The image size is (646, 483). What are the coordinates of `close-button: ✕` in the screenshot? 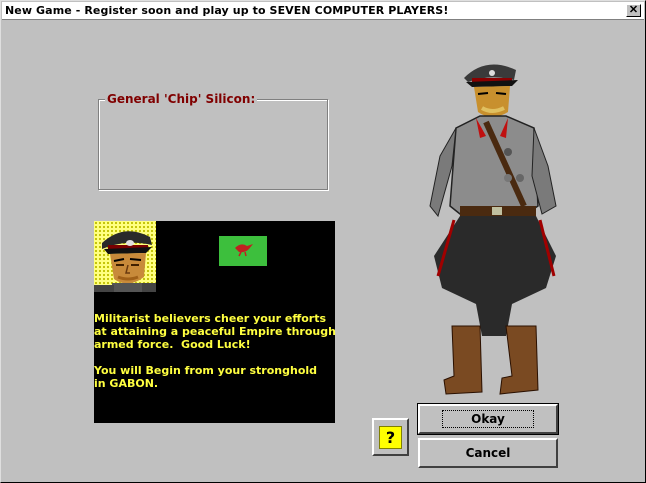 It's located at (633, 10).